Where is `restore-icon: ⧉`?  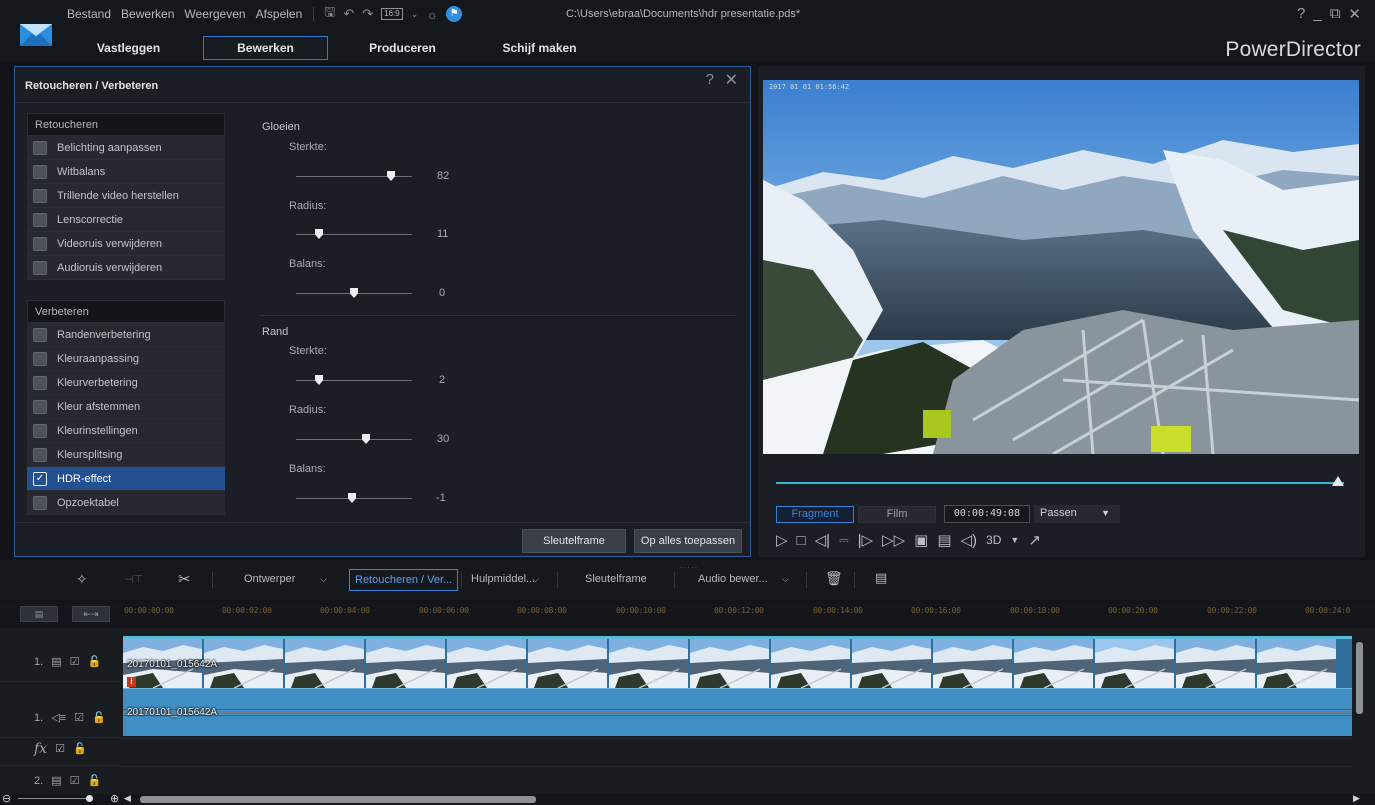 restore-icon: ⧉ is located at coordinates (1335, 14).